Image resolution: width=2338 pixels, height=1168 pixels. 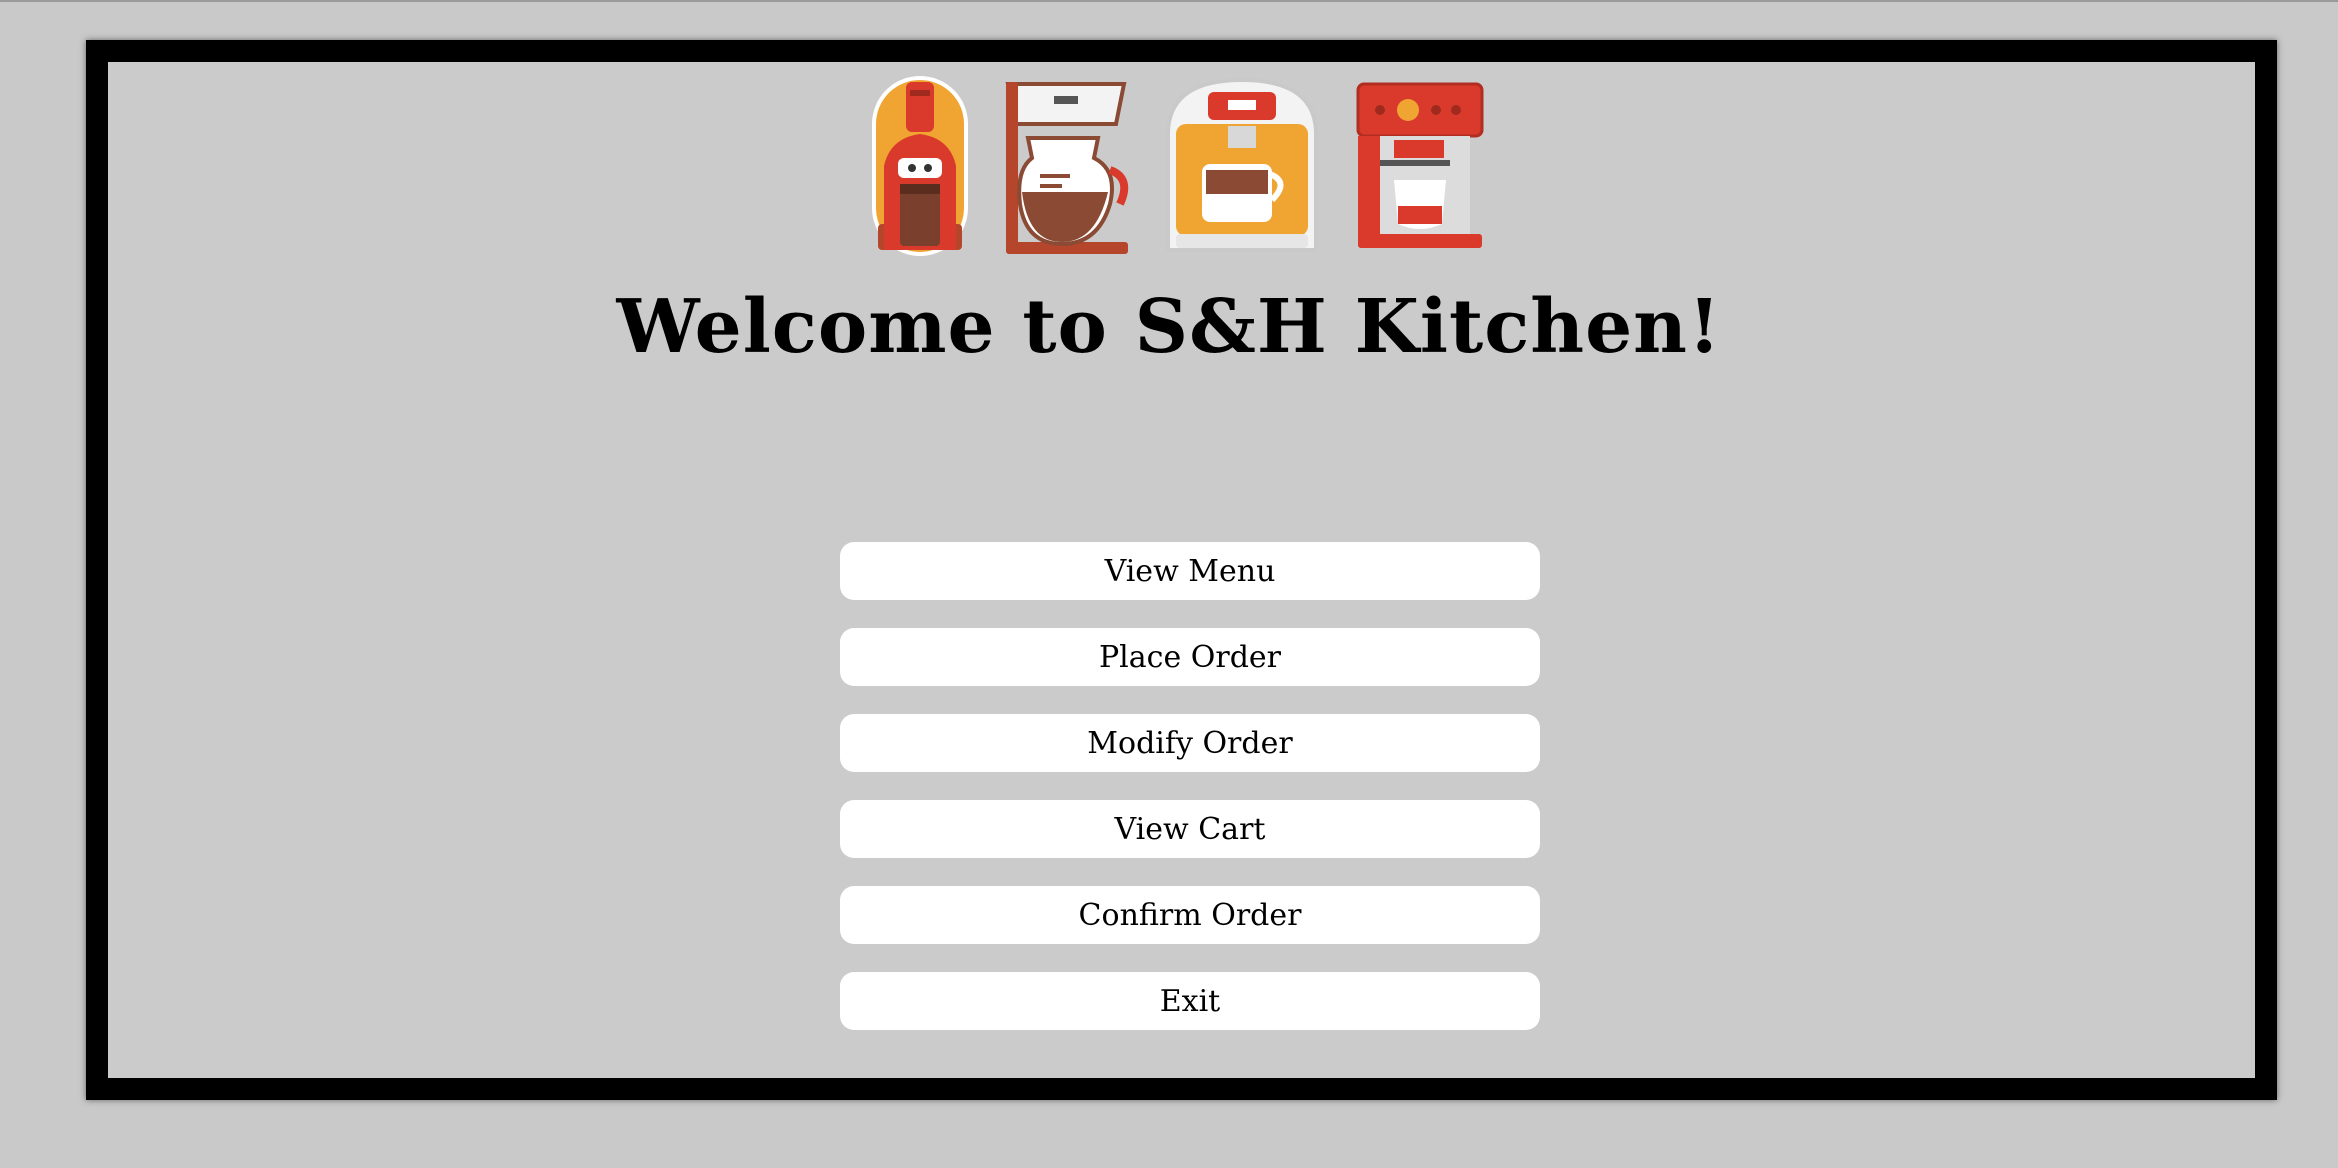 What do you see at coordinates (1190, 743) in the screenshot?
I see `modify-order-button: Modify Order` at bounding box center [1190, 743].